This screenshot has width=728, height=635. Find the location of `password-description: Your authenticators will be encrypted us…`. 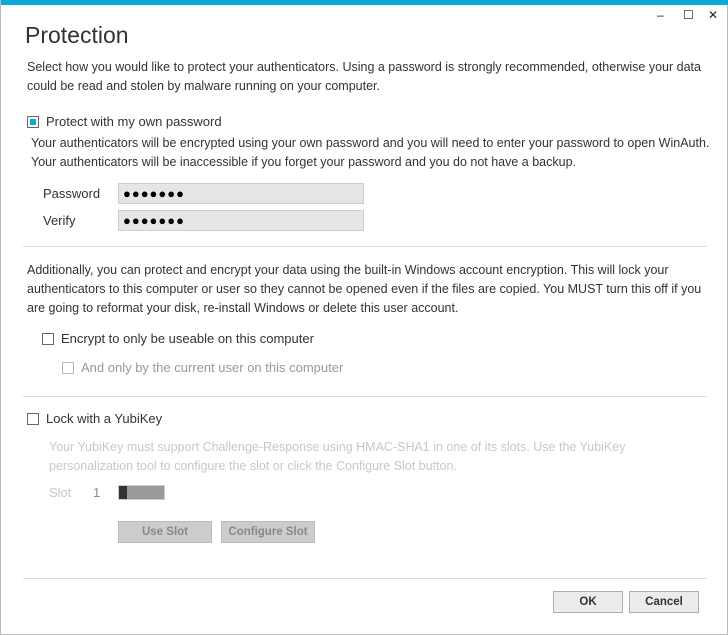

password-description: Your authenticators will be encrypted us… is located at coordinates (370, 152).